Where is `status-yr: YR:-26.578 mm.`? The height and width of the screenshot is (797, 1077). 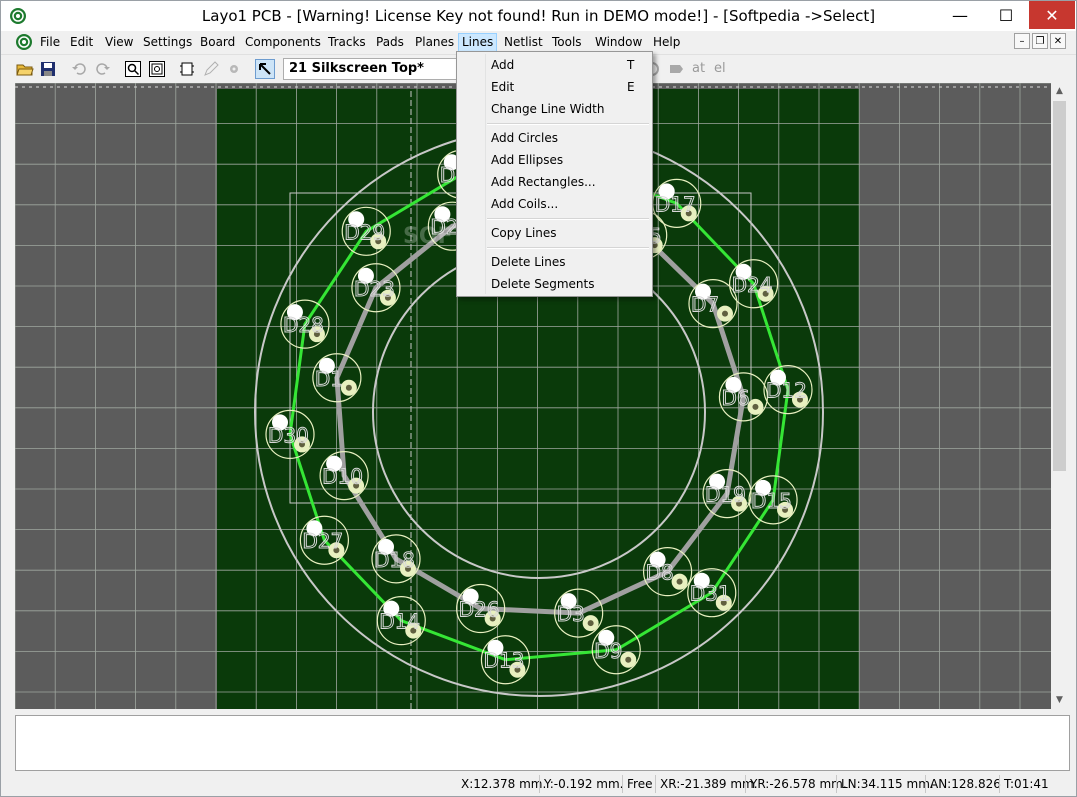
status-yr: YR:-26.578 mm. is located at coordinates (798, 784).